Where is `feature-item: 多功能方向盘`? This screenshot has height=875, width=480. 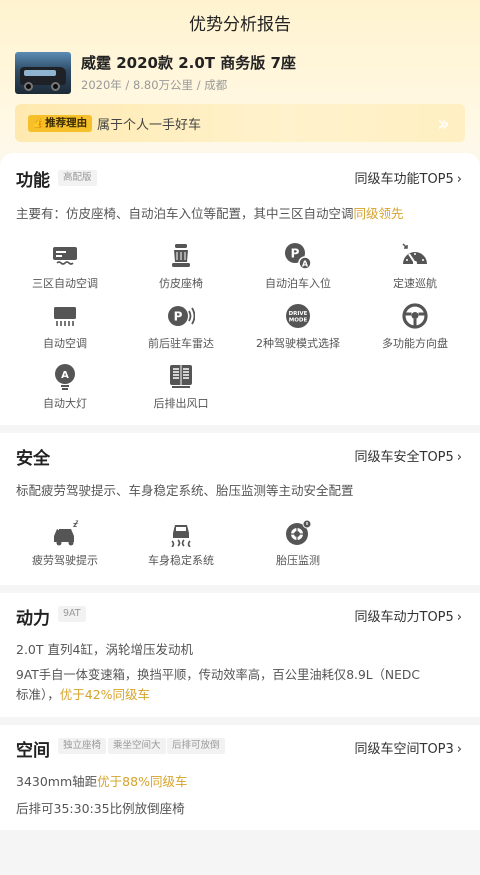
feature-item: 多功能方向盘 is located at coordinates (415, 326).